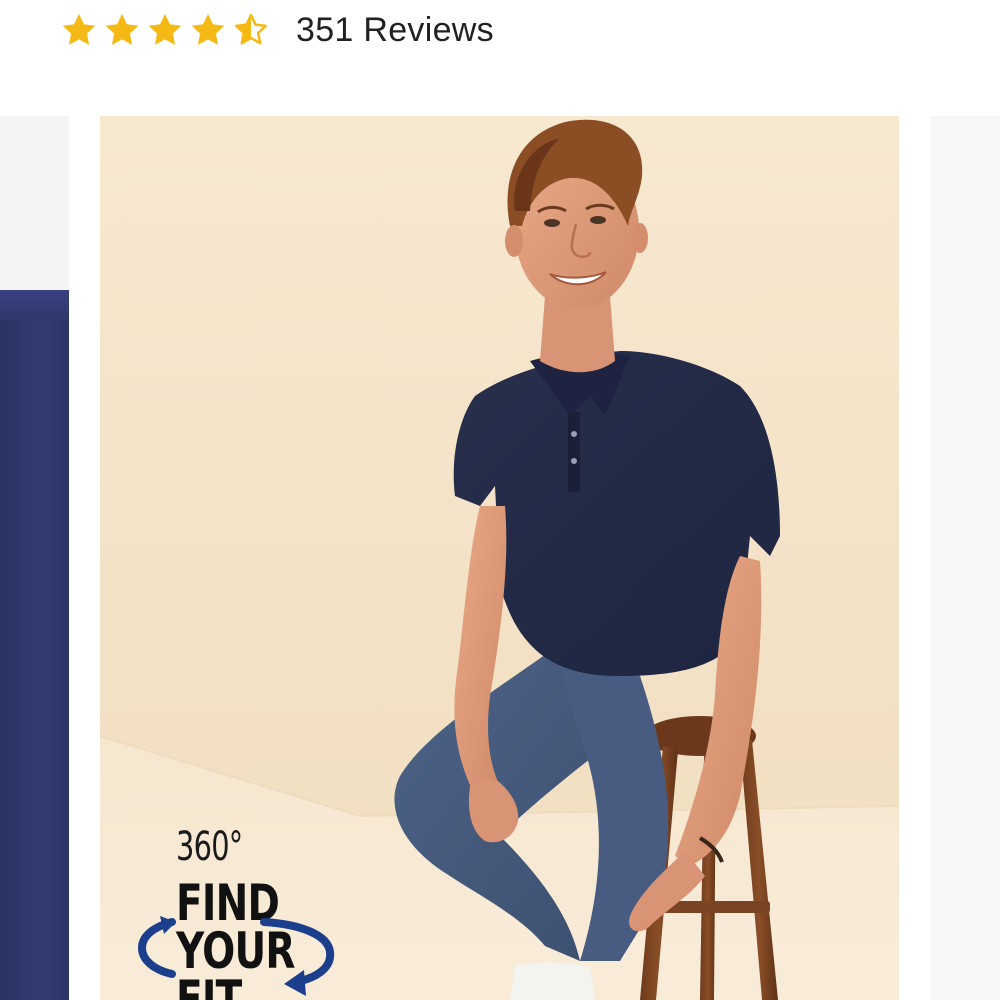  I want to click on rotate-right-arrow-icon, so click(297, 957).